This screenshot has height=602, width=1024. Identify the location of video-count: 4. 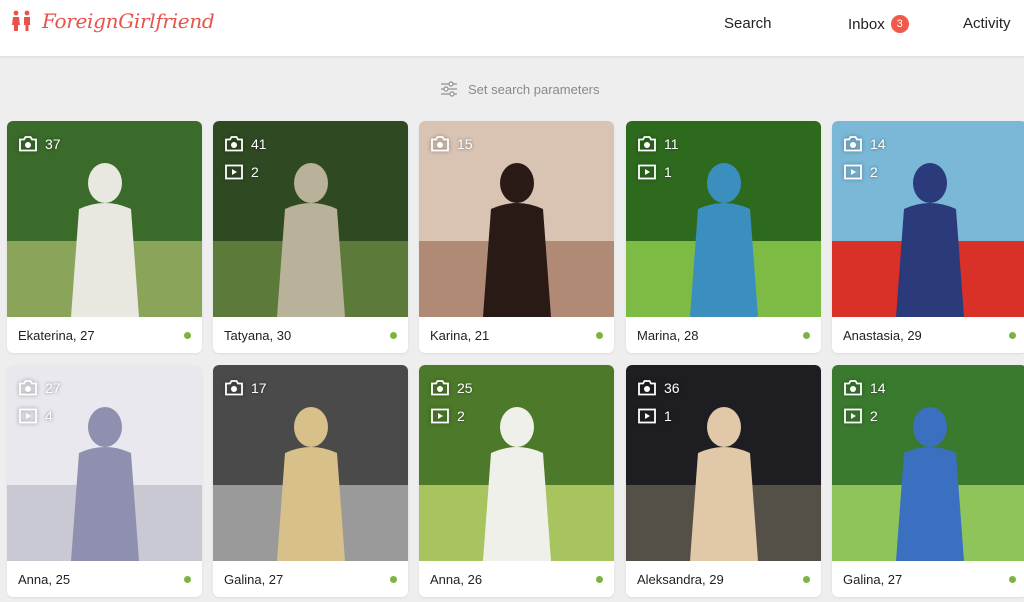
(40, 416).